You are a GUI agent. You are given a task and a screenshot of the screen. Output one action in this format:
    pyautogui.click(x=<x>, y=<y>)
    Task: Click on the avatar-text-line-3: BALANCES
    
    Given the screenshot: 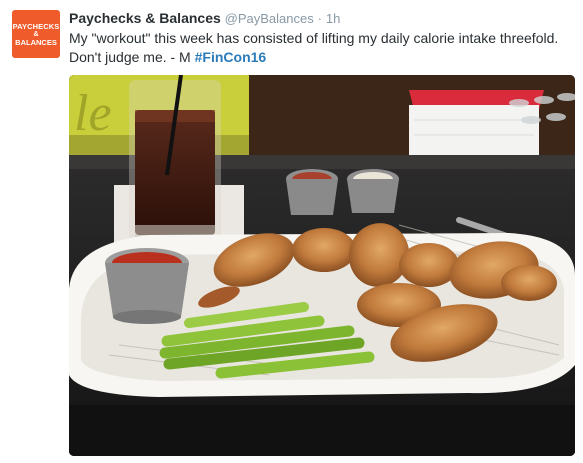 What is the action you would take?
    pyautogui.click(x=36, y=42)
    